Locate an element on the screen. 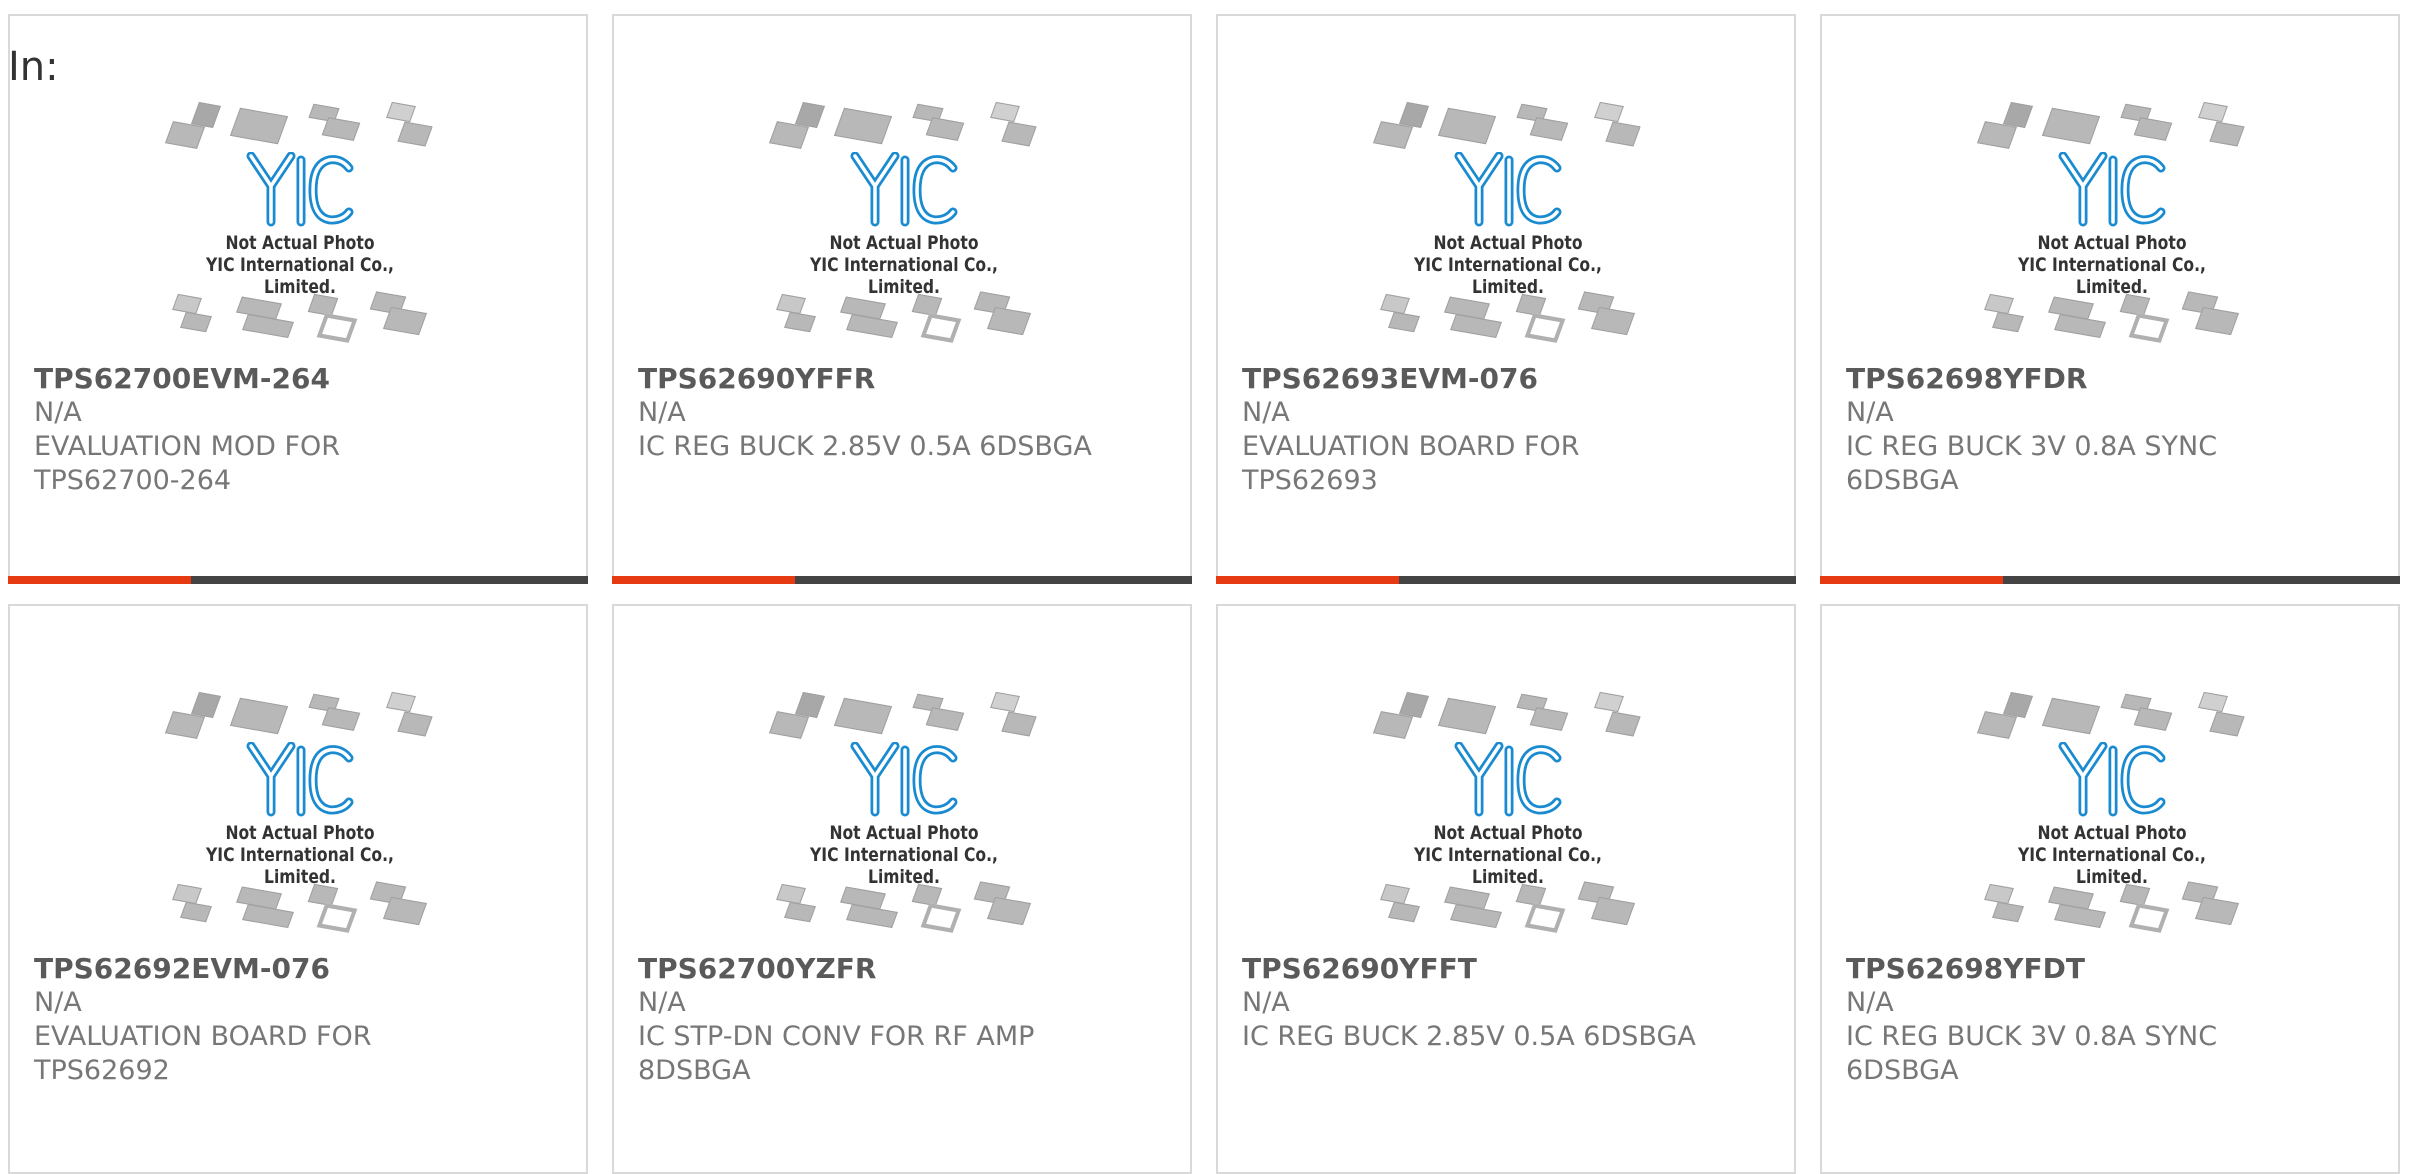 This screenshot has height=1174, width=2410. product-description-cont: TPS62700-264 is located at coordinates (133, 480).